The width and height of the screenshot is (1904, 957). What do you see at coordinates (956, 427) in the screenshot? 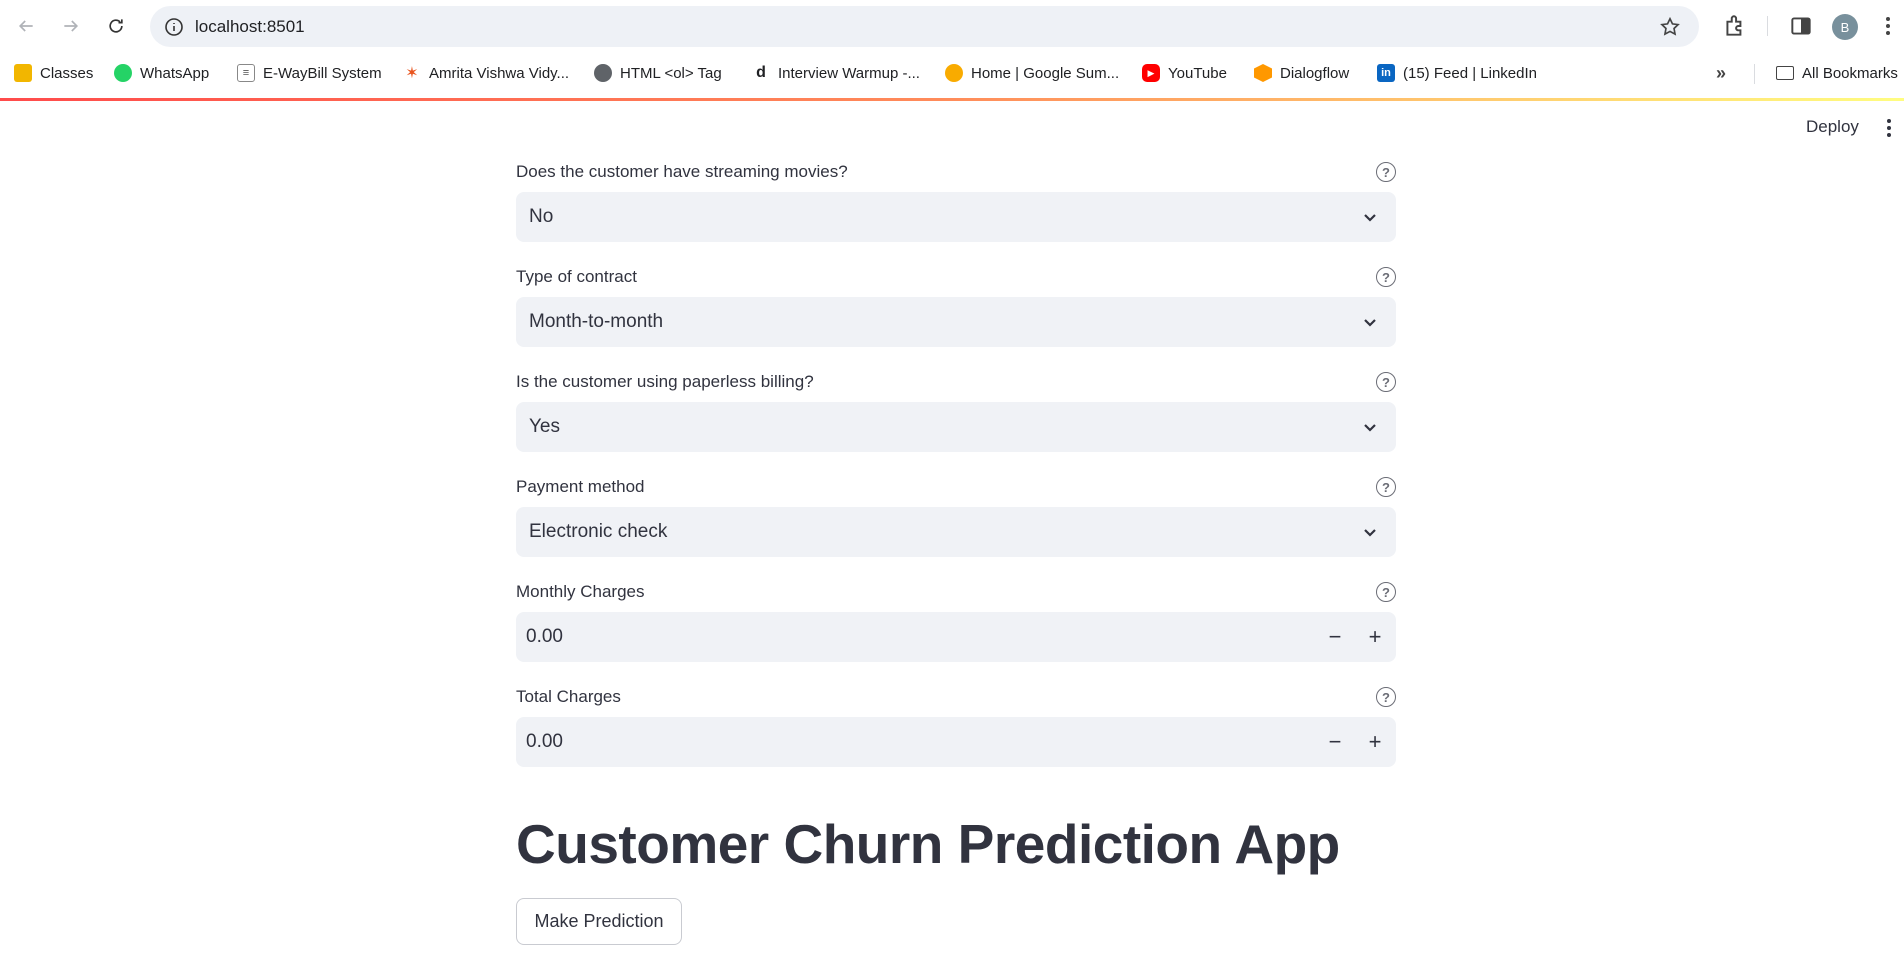
I see `paperless-billing-select: Yes` at bounding box center [956, 427].